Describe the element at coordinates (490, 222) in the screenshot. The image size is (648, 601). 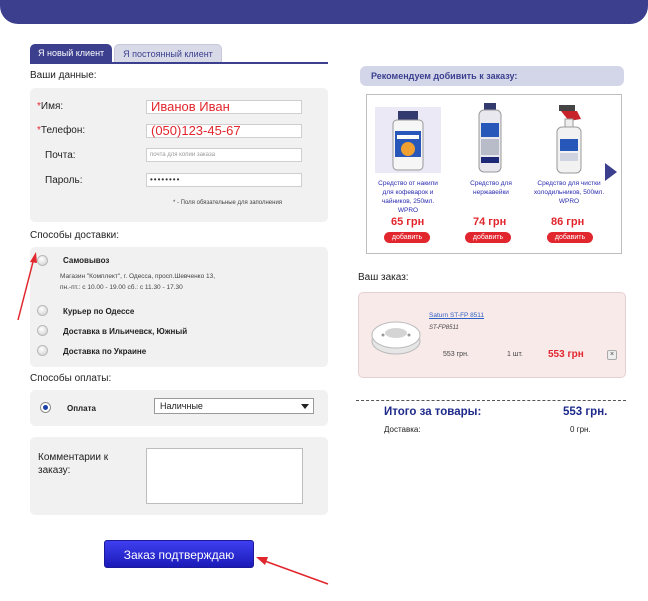
I see `product-price-steel-cleaner: 74 грн` at that location.